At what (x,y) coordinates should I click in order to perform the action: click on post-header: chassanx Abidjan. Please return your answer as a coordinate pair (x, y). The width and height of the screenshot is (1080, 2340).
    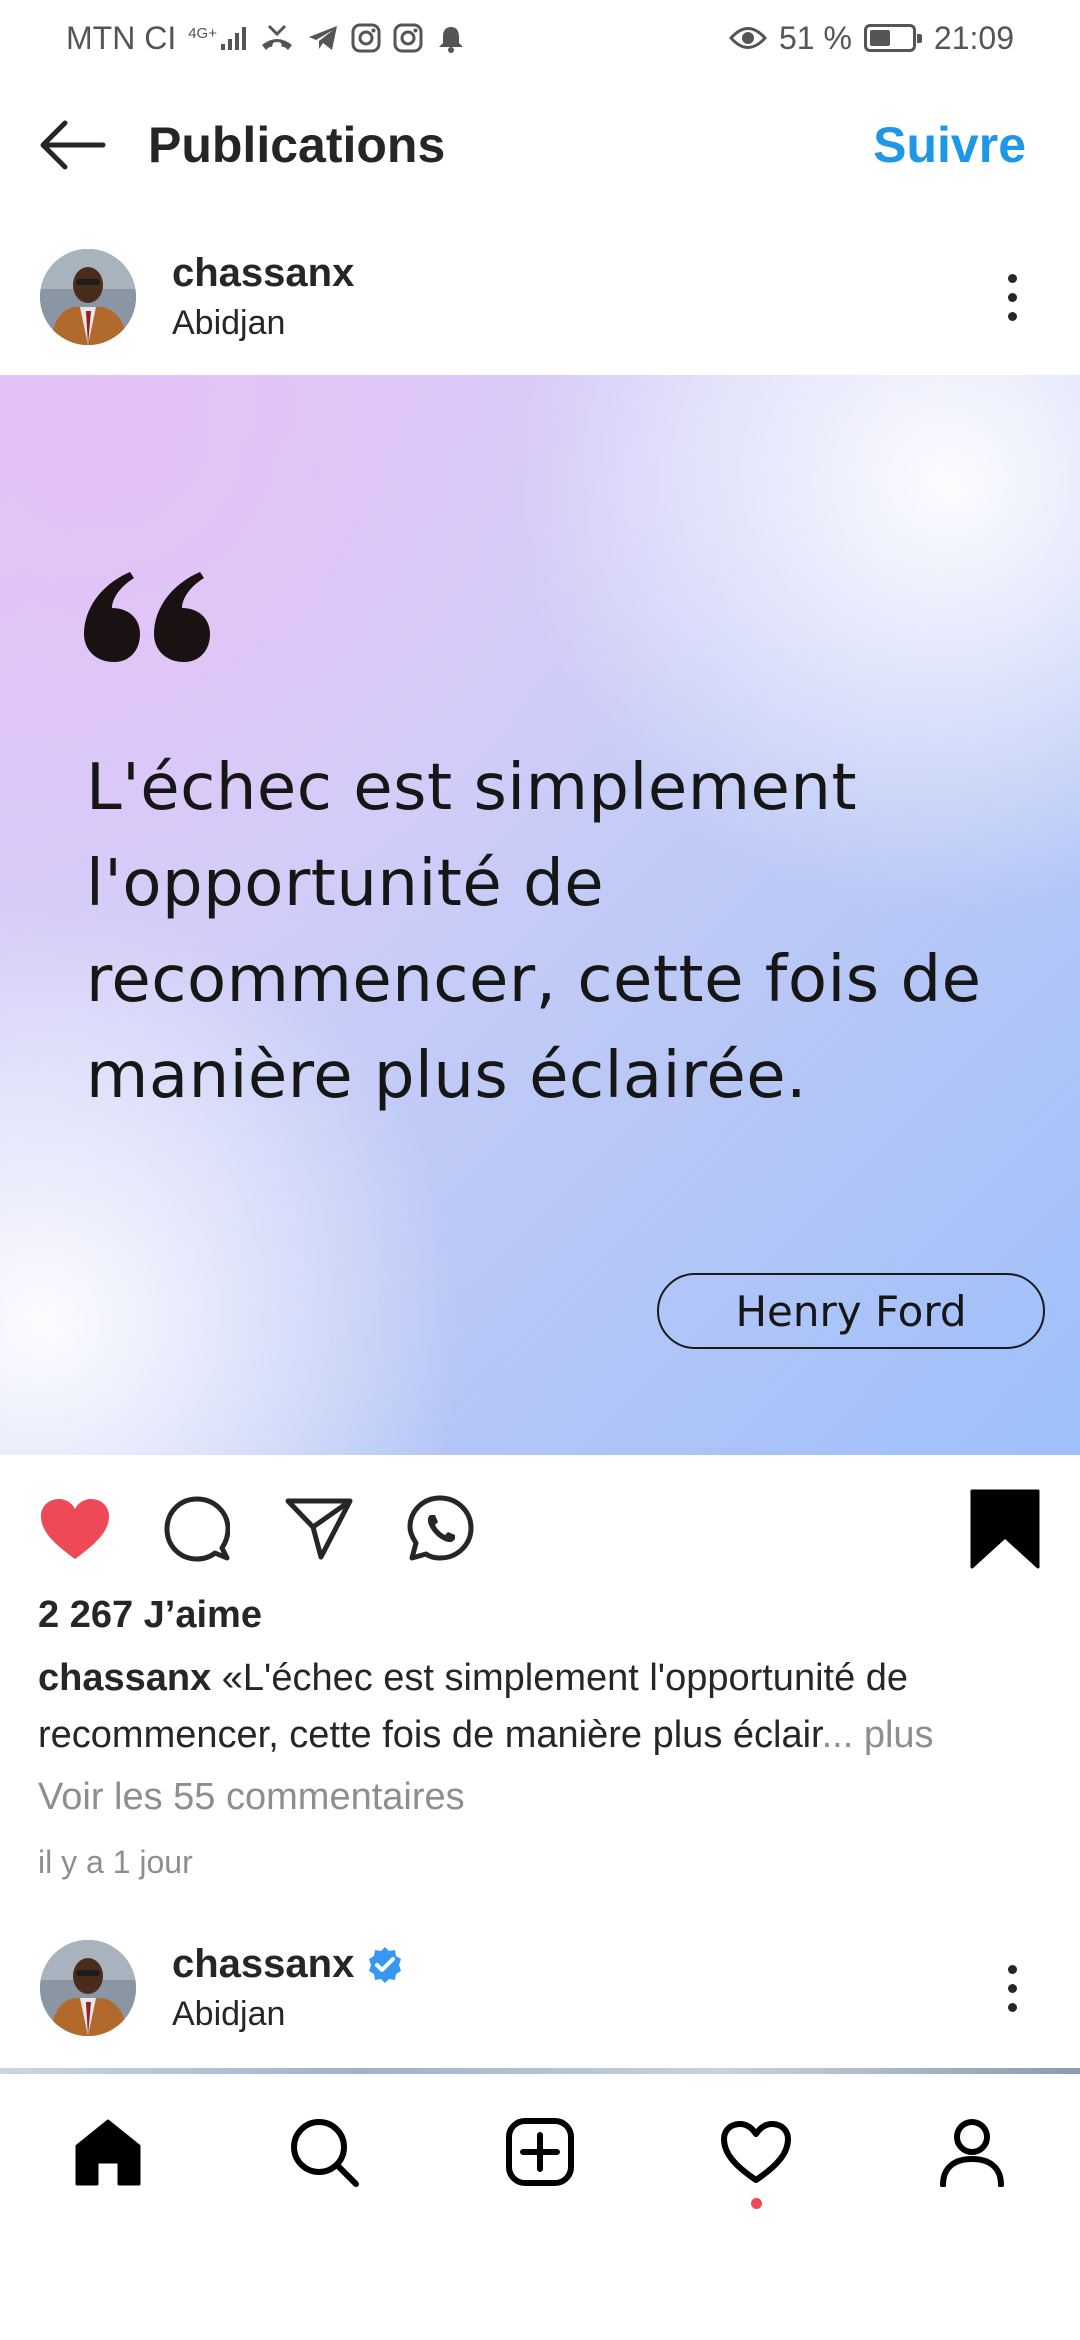
    Looking at the image, I should click on (540, 297).